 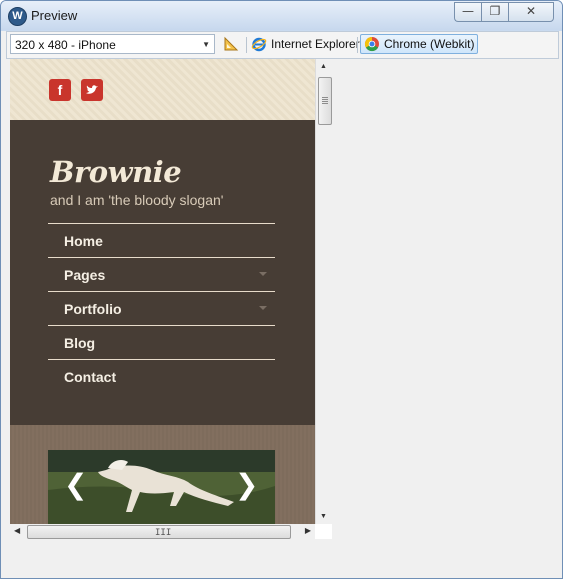 I want to click on chevron-right-icon: ❯, so click(x=246, y=484).